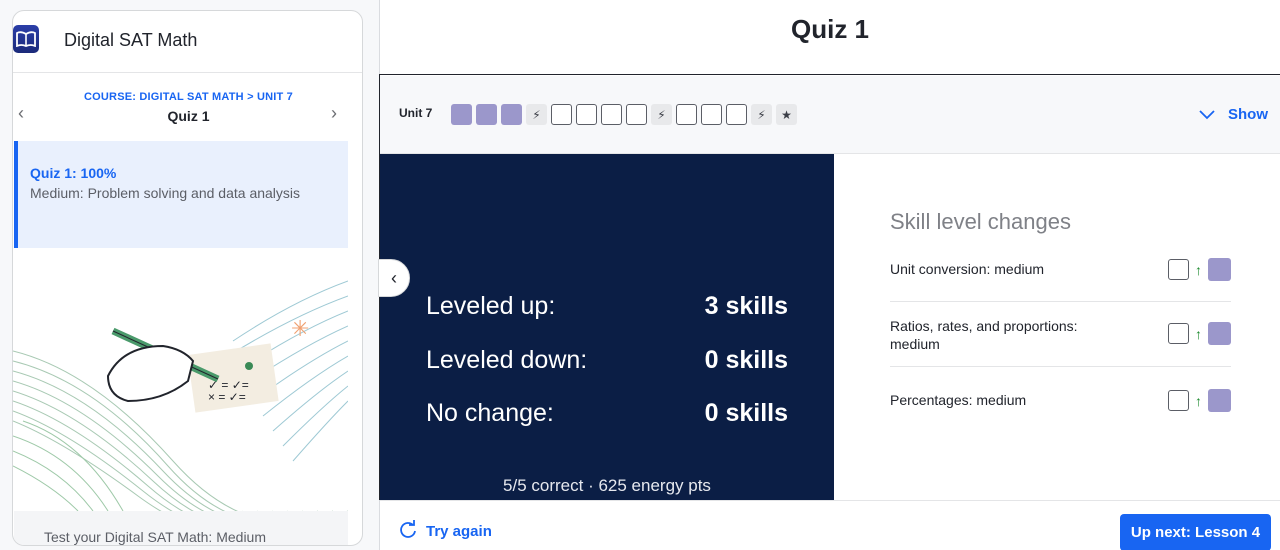 This screenshot has width=1280, height=550. I want to click on course-logo-icon, so click(26, 39).